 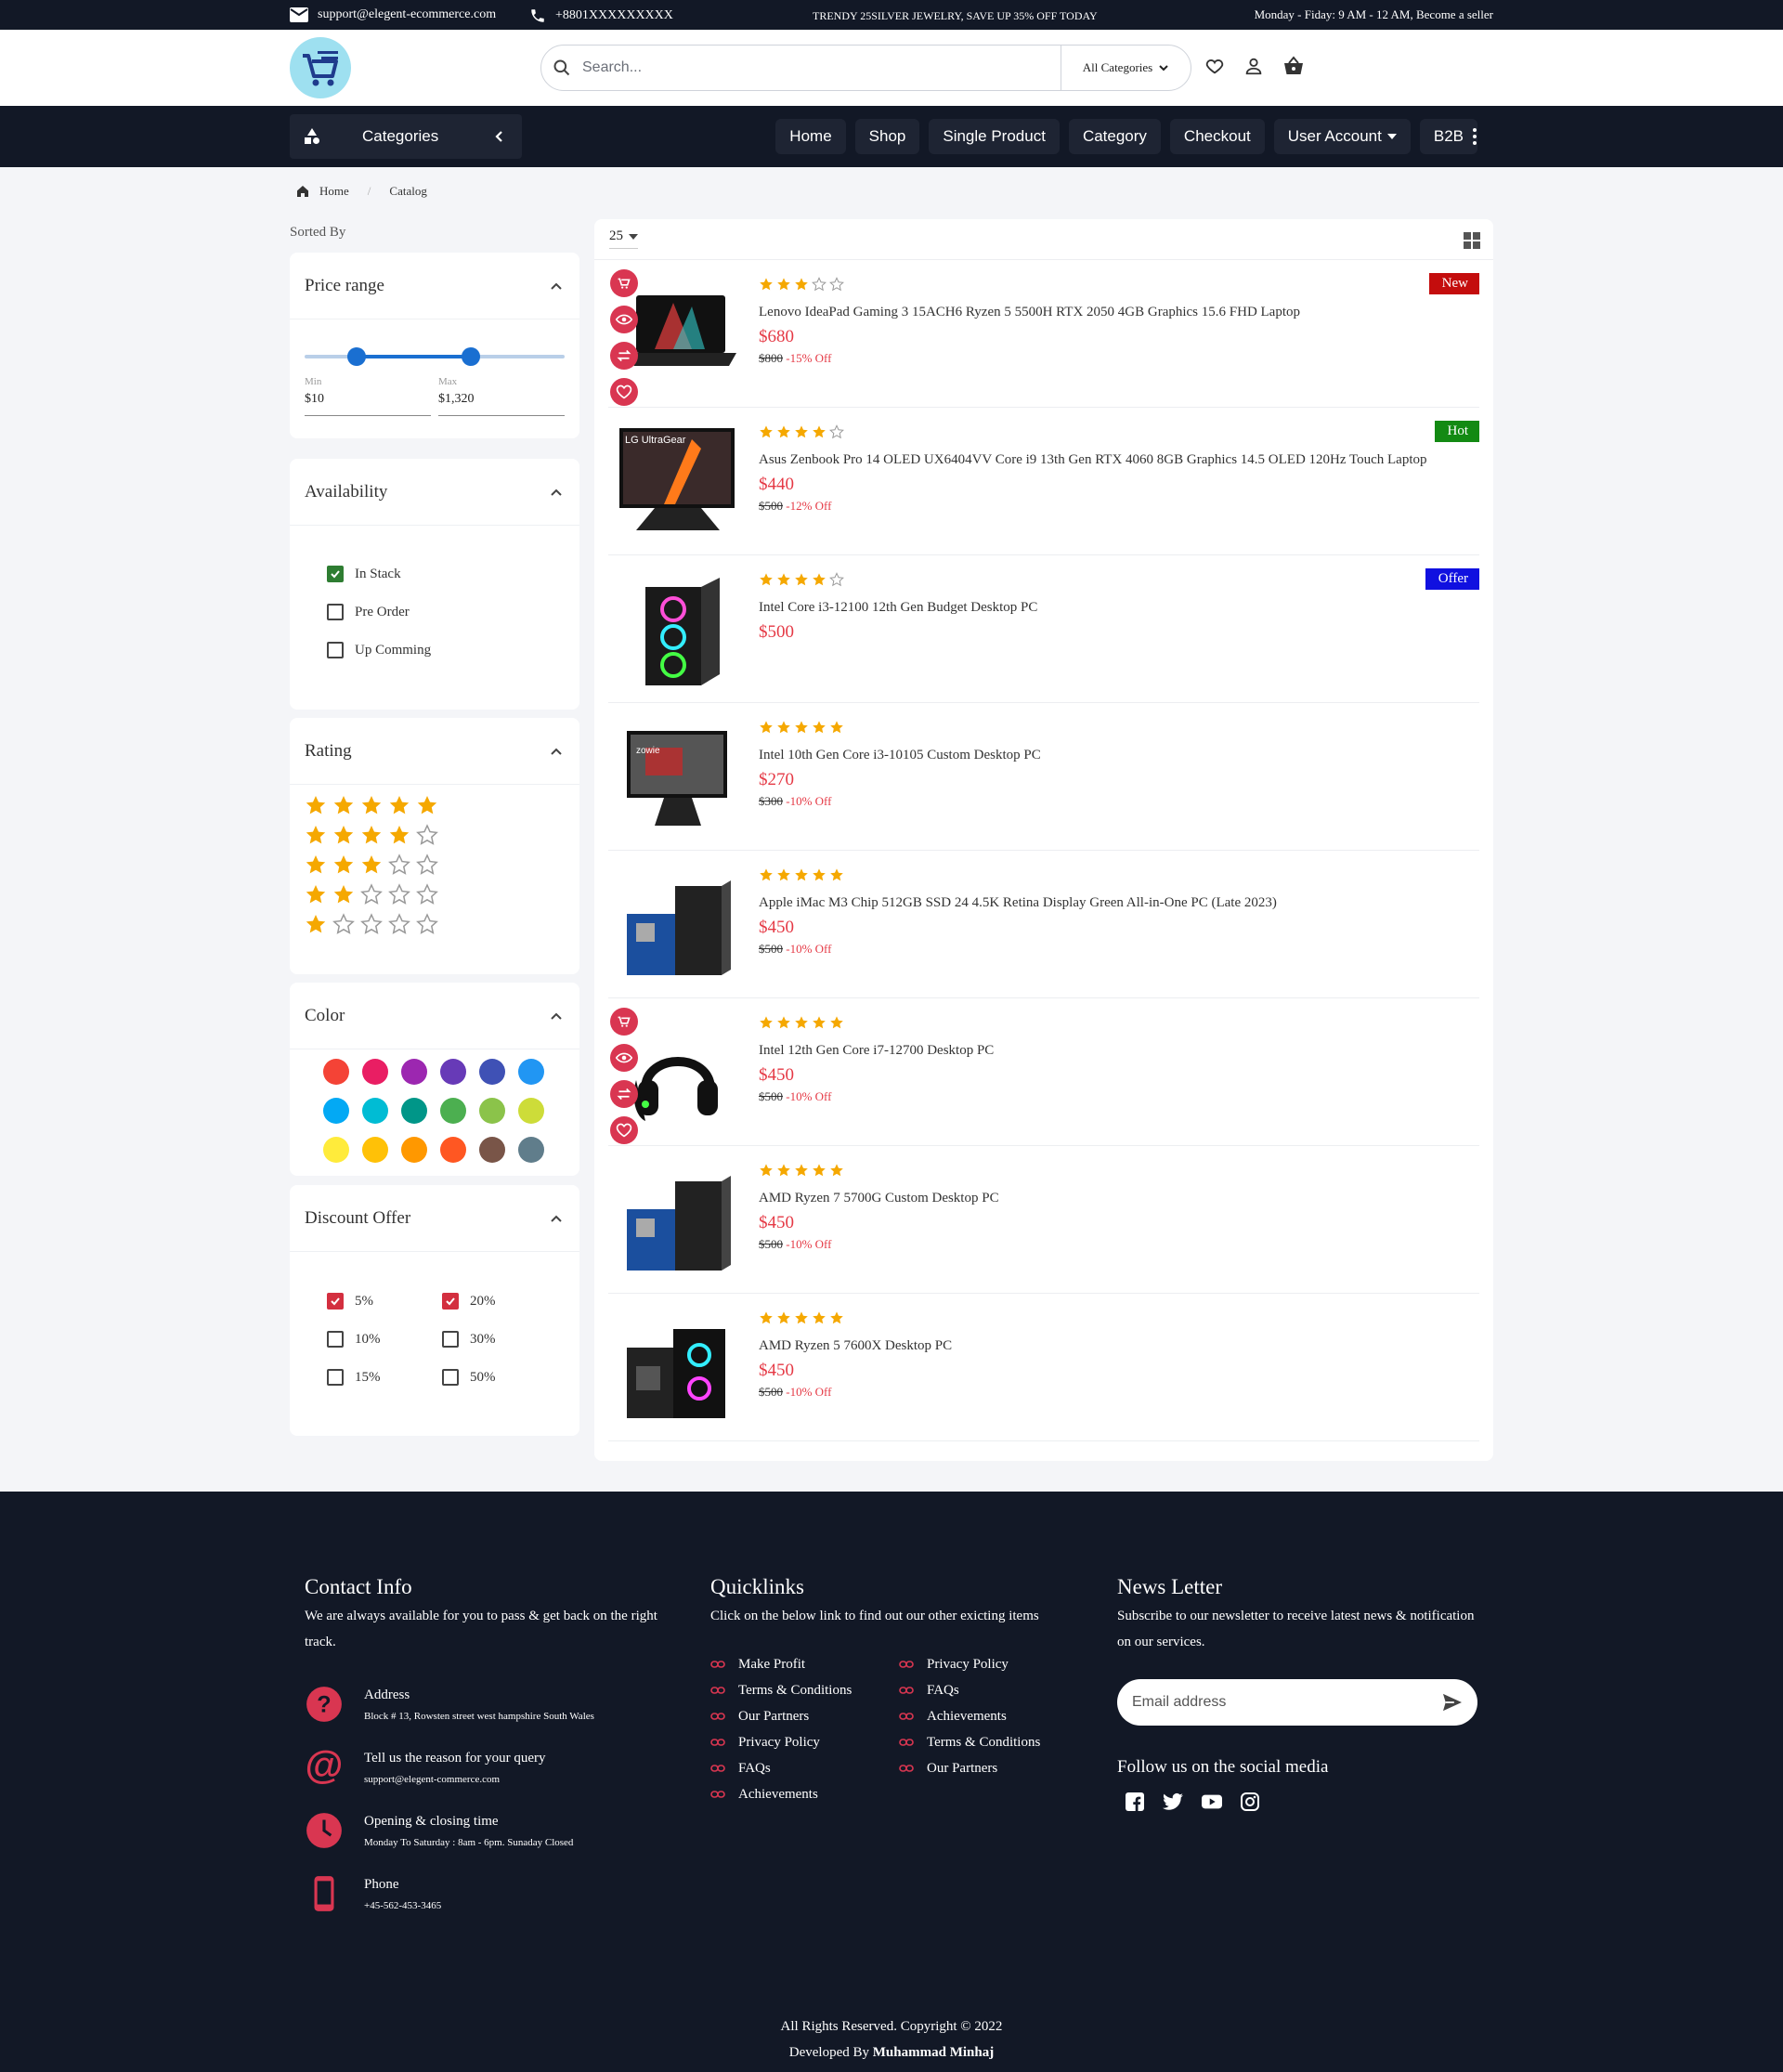 What do you see at coordinates (677, 482) in the screenshot?
I see `product-image: LG UltraGear` at bounding box center [677, 482].